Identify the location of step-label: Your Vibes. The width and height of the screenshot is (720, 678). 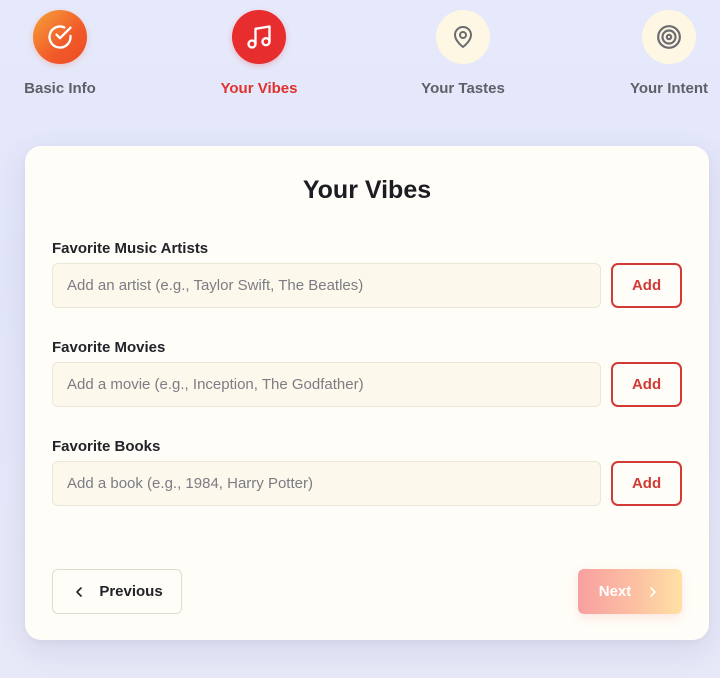
(259, 88).